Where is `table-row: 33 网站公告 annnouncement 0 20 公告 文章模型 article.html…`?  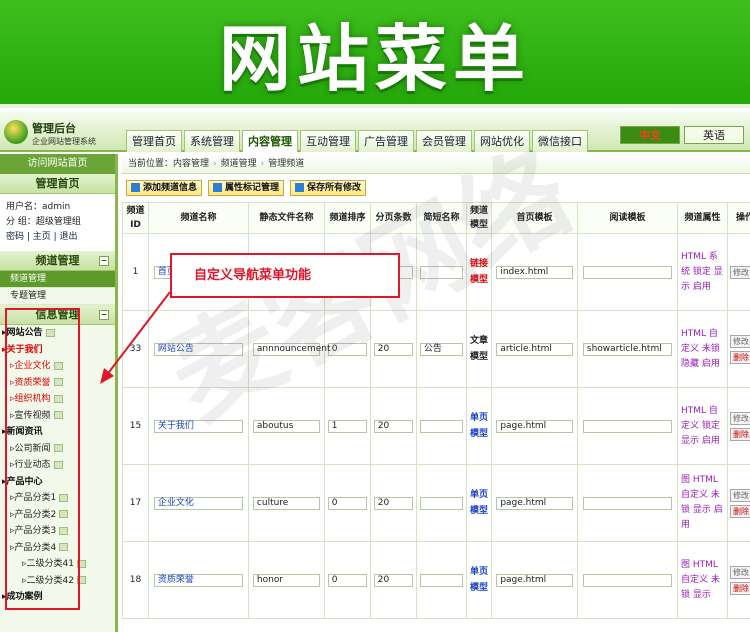
table-row: 33 网站公告 annnouncement 0 20 公告 文章模型 article.html… is located at coordinates (436, 349).